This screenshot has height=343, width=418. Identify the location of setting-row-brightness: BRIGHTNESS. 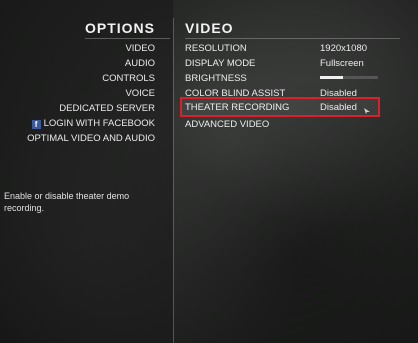
(290, 78).